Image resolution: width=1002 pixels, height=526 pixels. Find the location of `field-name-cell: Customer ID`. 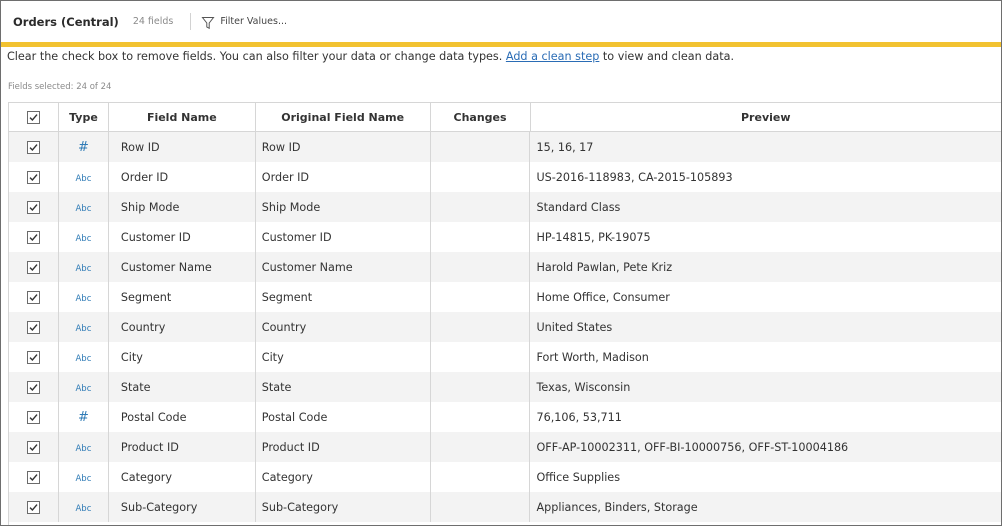

field-name-cell: Customer ID is located at coordinates (182, 237).